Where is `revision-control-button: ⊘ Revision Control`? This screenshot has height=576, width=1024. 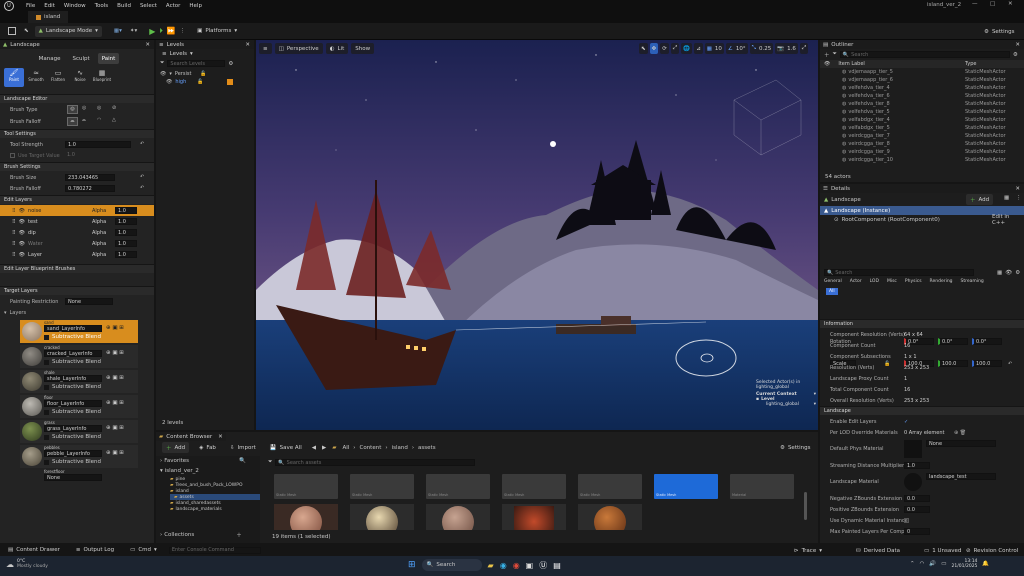 revision-control-button: ⊘ Revision Control is located at coordinates (992, 550).